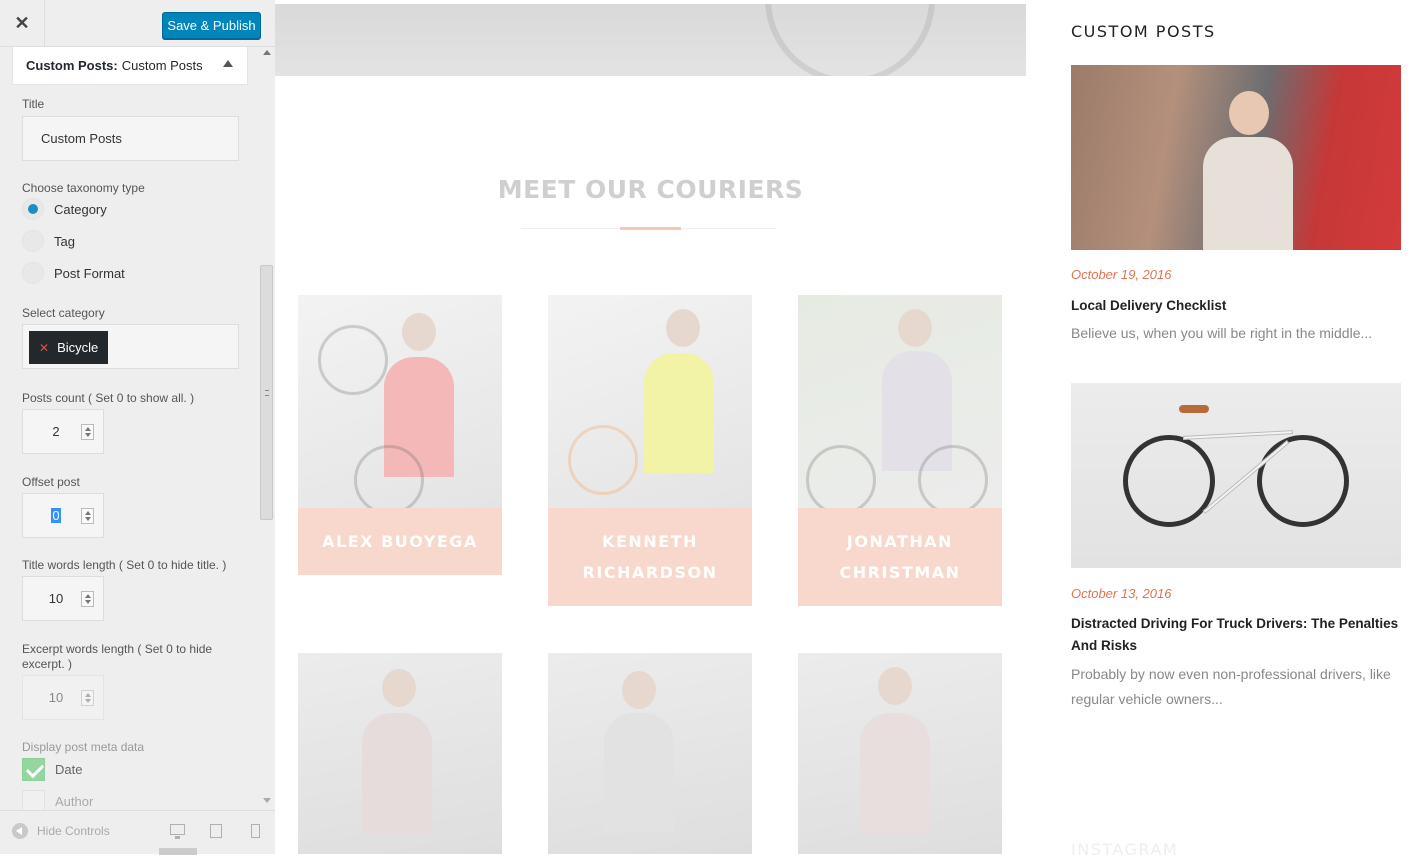 The image size is (1419, 859). I want to click on title-words-stepper: 10, so click(63, 598).